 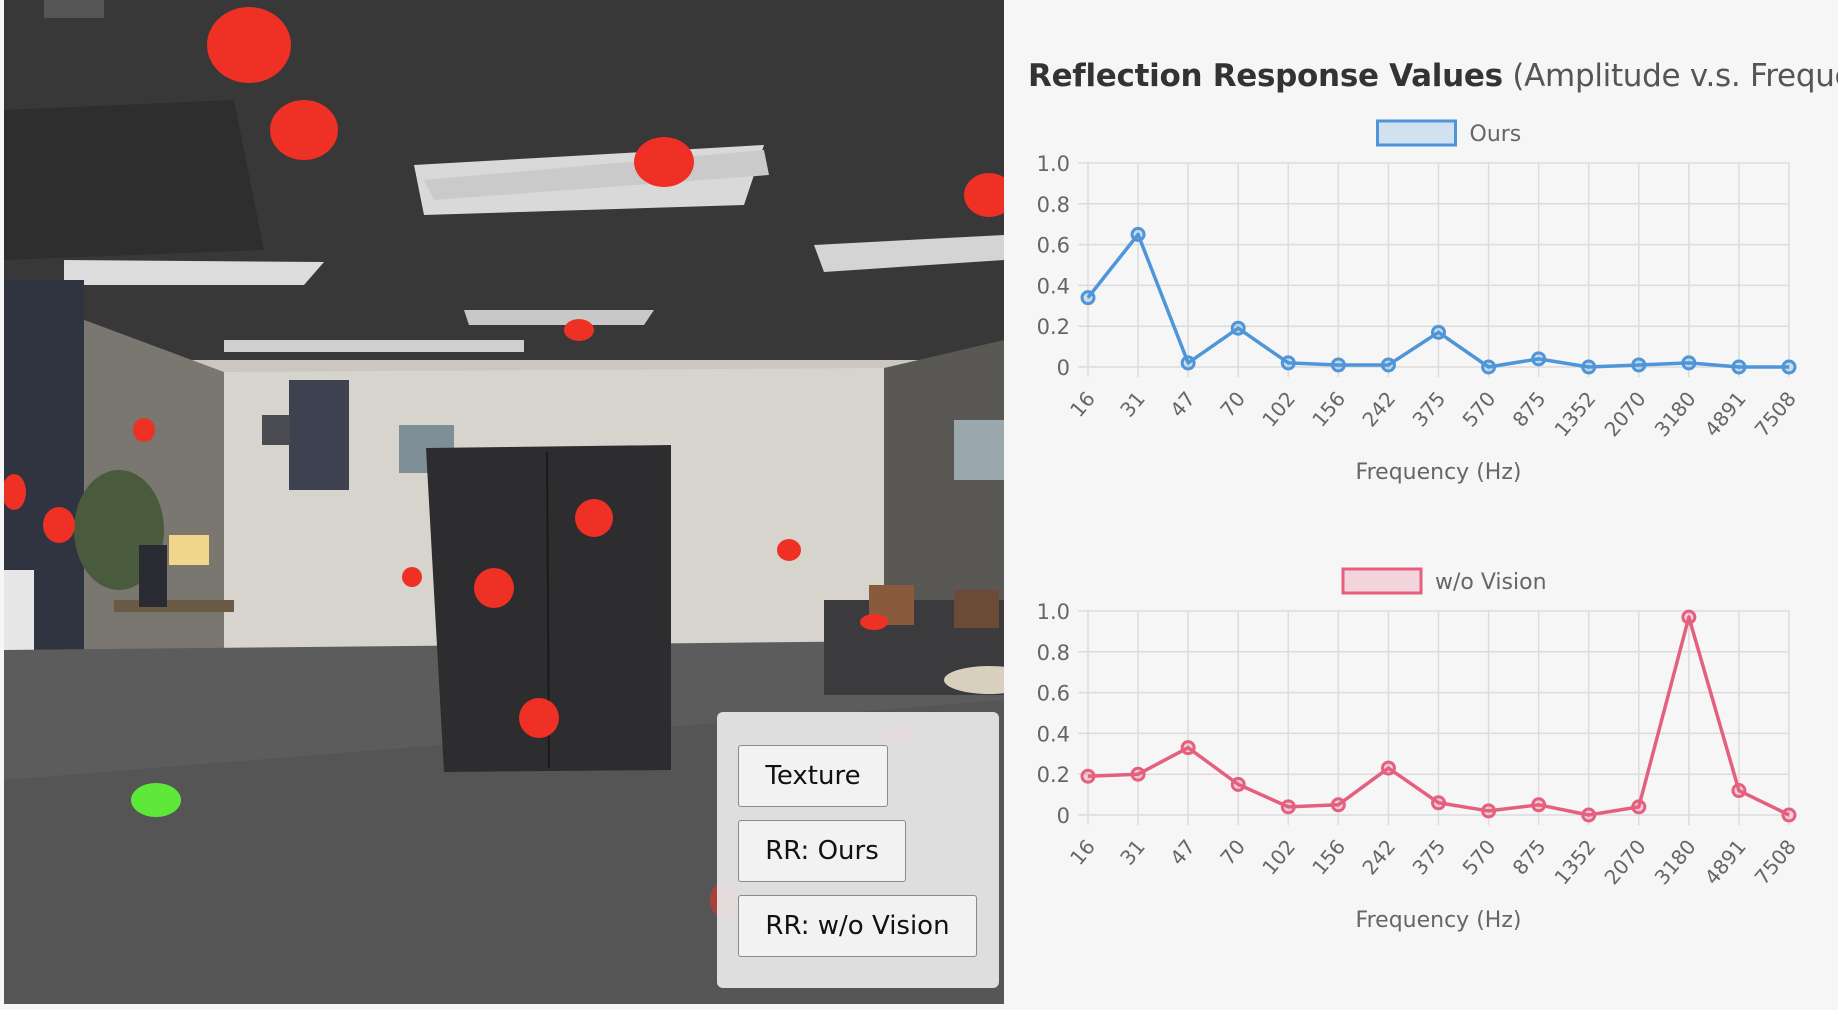 I want to click on rr-ours-button: RR: Ours, so click(x=822, y=851).